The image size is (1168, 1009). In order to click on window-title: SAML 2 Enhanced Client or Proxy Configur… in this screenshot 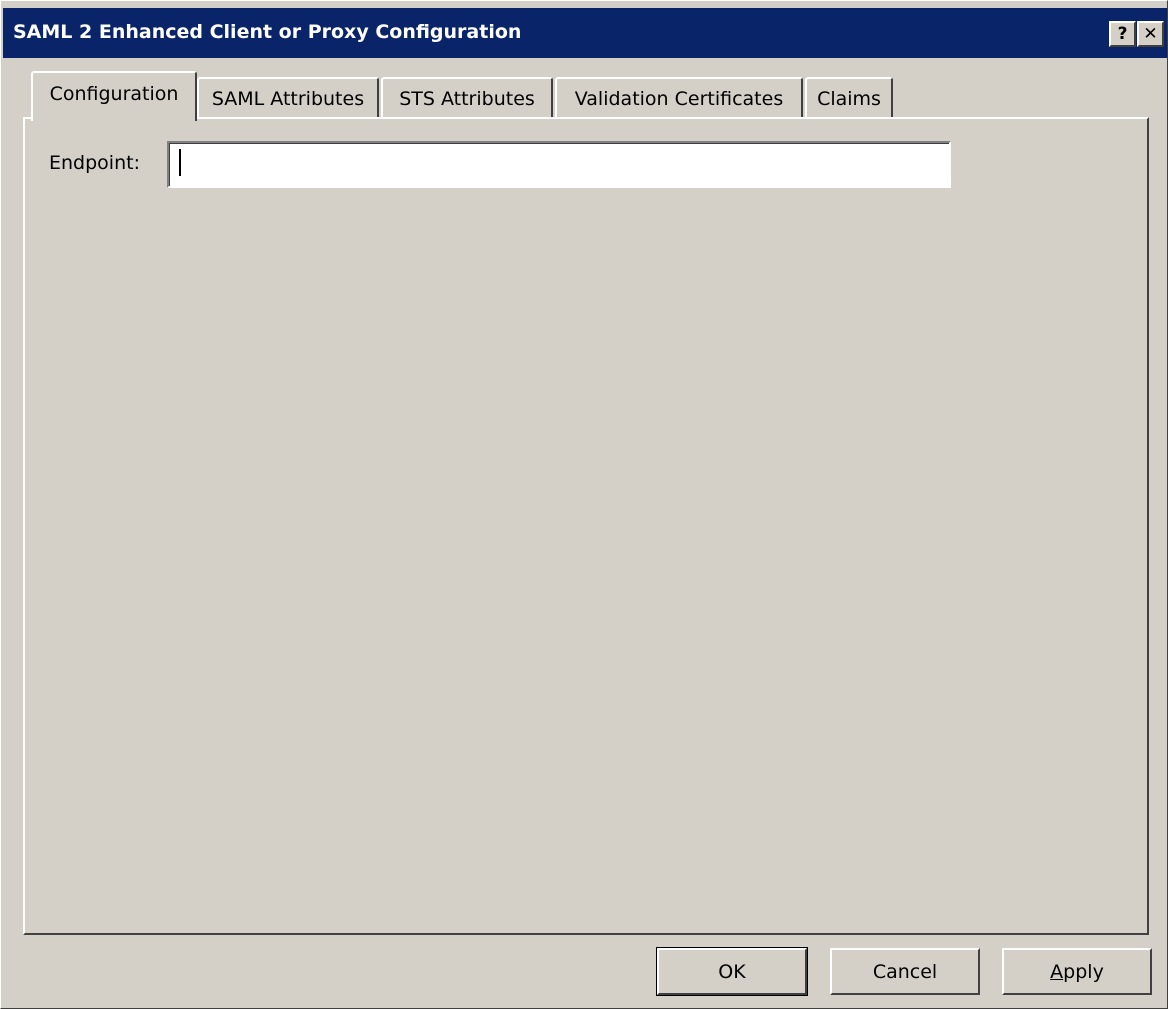, I will do `click(267, 32)`.